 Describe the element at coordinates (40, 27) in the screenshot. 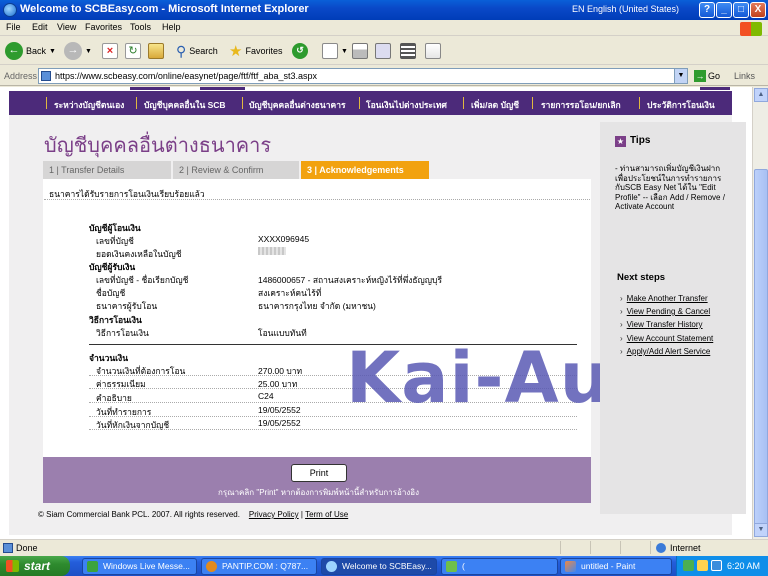

I see `menu-edit: Edit` at that location.